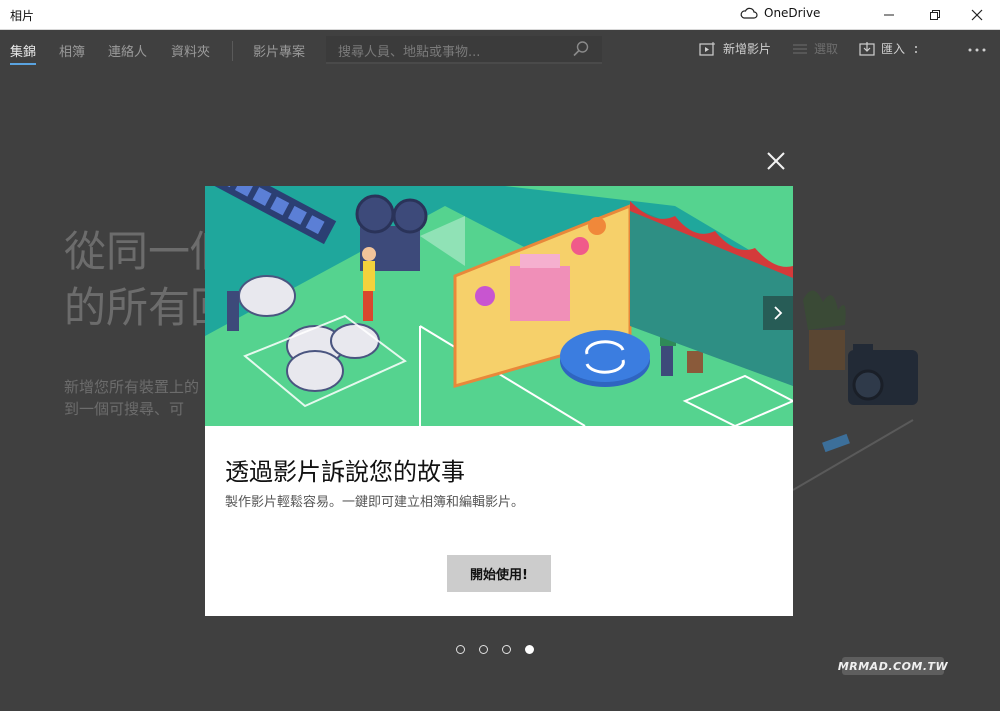  What do you see at coordinates (916, 49) in the screenshot?
I see `chevron-down-icon` at bounding box center [916, 49].